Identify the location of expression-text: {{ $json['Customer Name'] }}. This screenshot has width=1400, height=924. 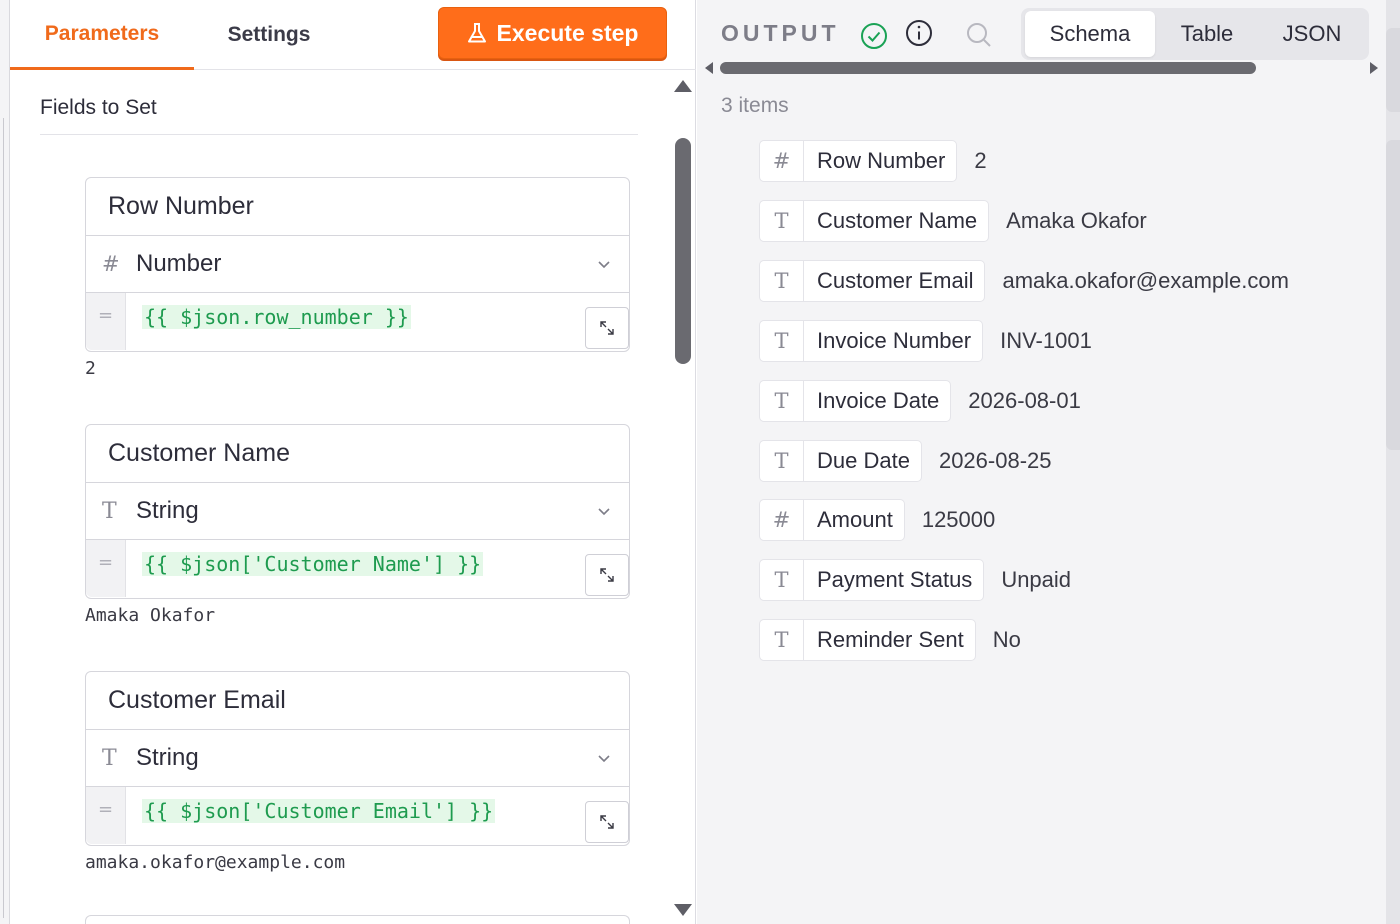
(313, 564).